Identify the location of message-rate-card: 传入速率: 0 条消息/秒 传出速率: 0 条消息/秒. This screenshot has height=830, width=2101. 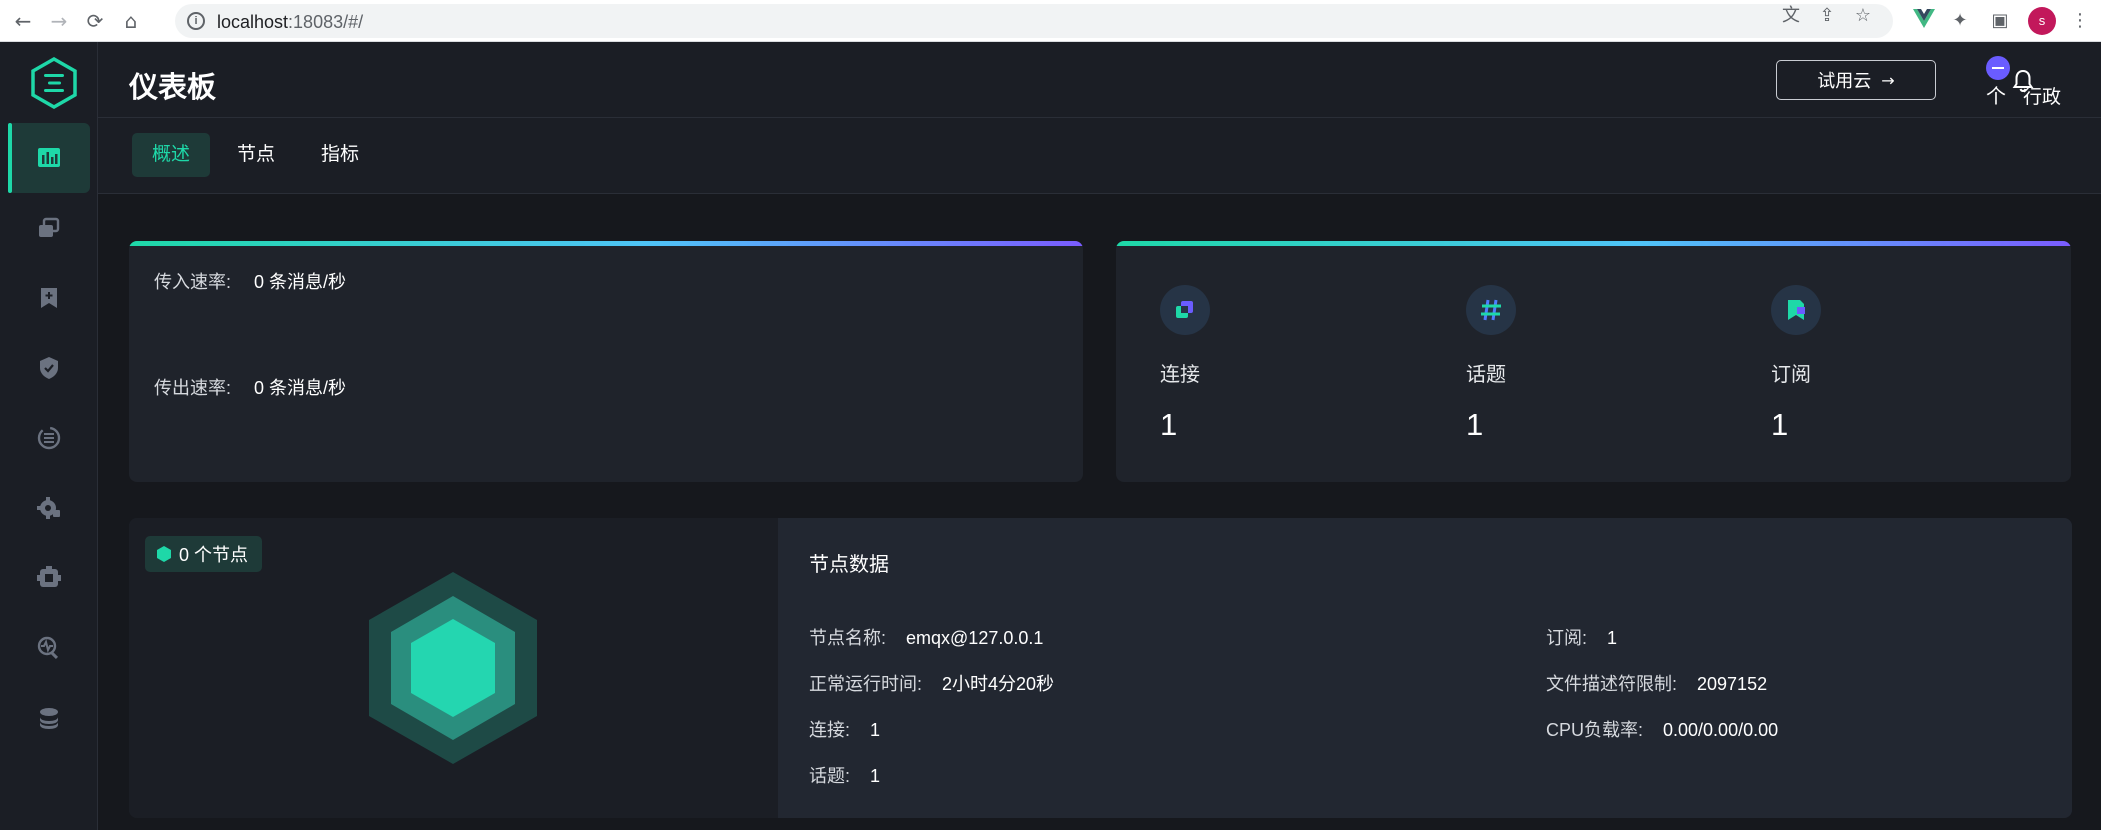
(606, 361).